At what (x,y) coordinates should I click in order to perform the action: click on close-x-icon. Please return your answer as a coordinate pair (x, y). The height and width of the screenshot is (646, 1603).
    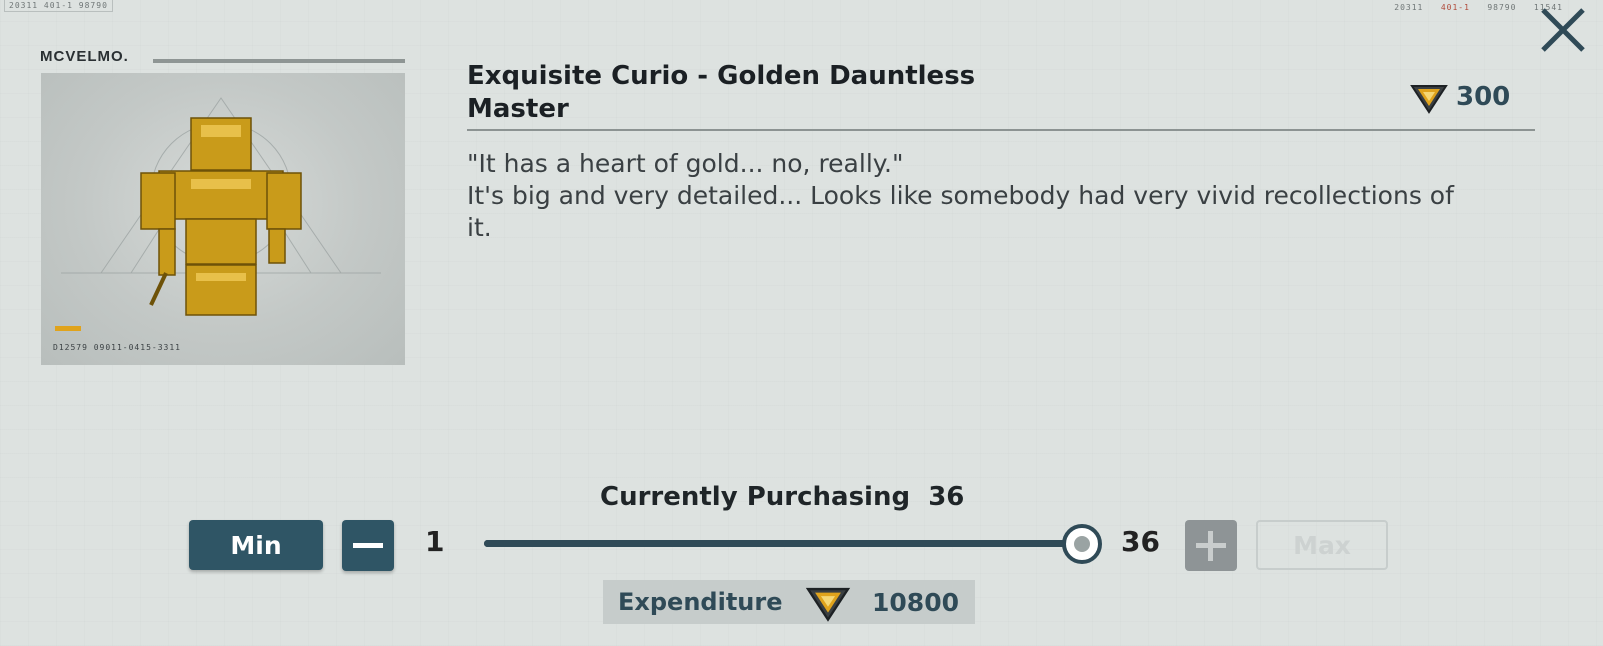
    Looking at the image, I should click on (1563, 30).